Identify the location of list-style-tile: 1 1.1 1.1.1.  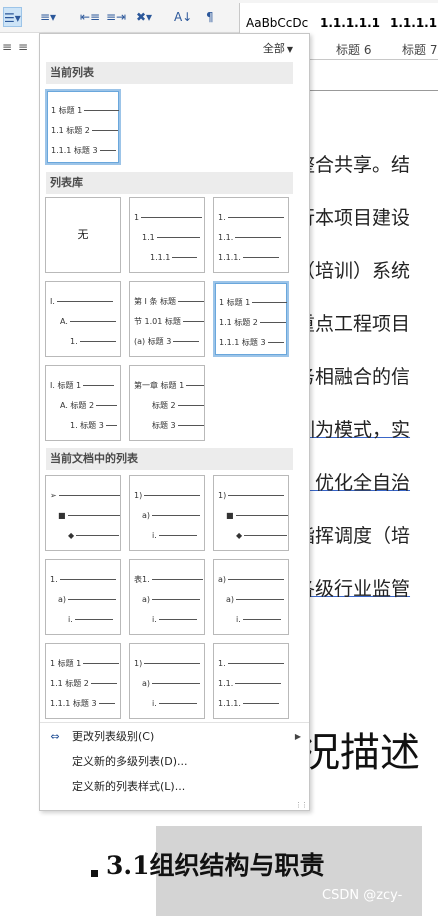
(167, 235).